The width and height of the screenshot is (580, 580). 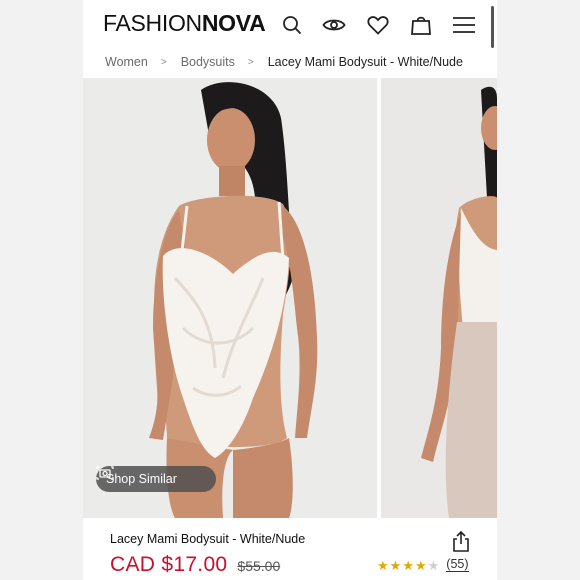 I want to click on menu-icon, so click(x=464, y=25).